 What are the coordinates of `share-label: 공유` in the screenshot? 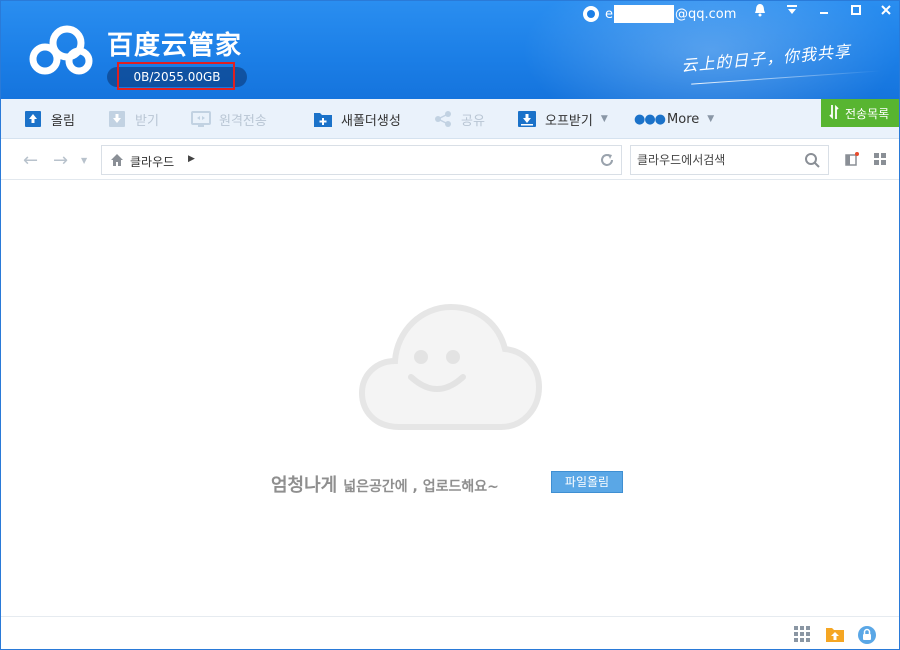 It's located at (473, 121).